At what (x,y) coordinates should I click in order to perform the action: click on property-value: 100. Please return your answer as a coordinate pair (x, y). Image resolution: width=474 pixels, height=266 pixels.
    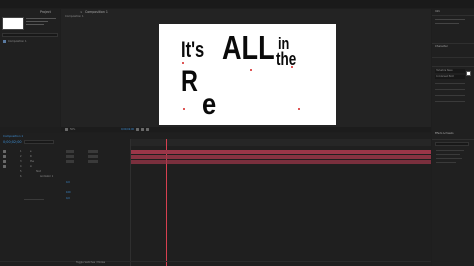
    Looking at the image, I should click on (68, 192).